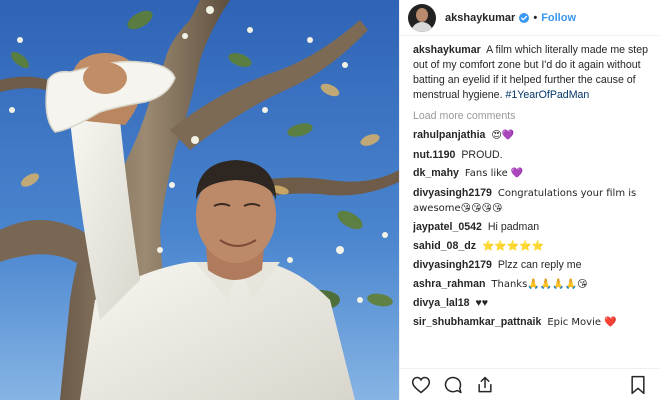 The height and width of the screenshot is (400, 659). I want to click on comment-username: ashra_rahman, so click(449, 284).